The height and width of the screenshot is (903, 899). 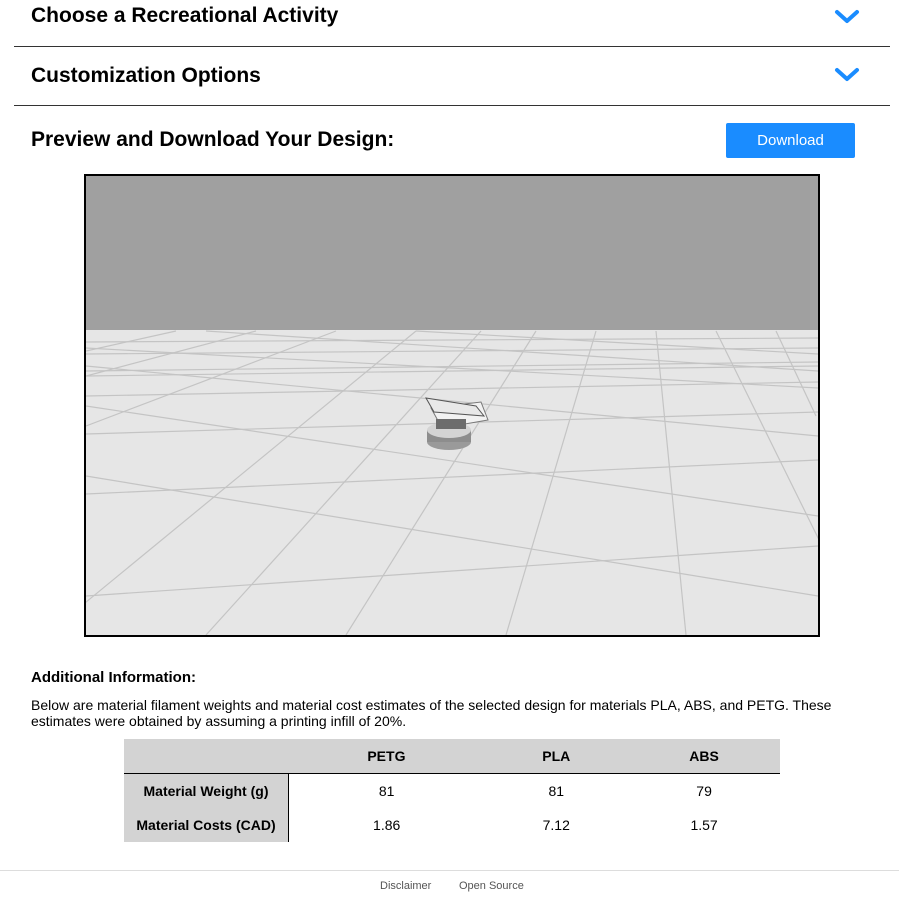 I want to click on table-cell: 79, so click(x=704, y=791).